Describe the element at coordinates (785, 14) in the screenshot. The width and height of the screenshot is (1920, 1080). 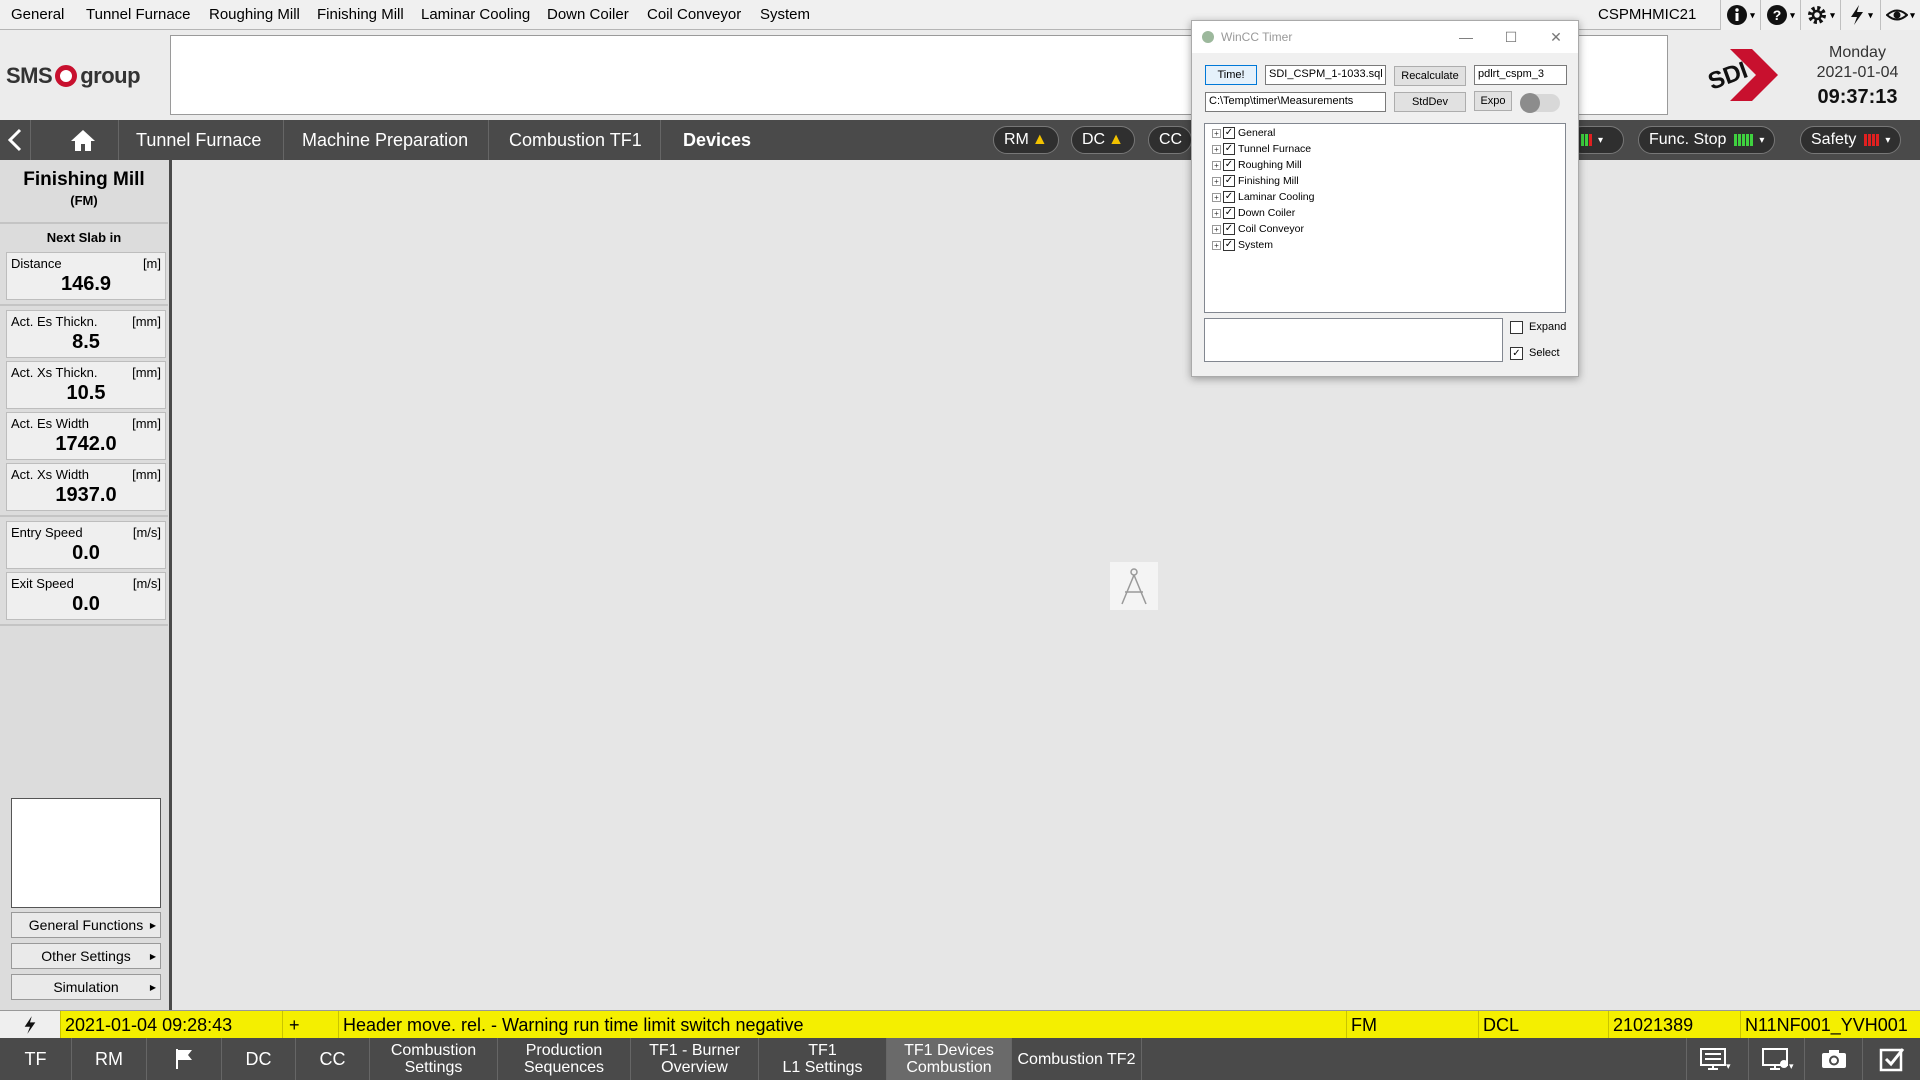
I see `menu-item-system: System` at that location.